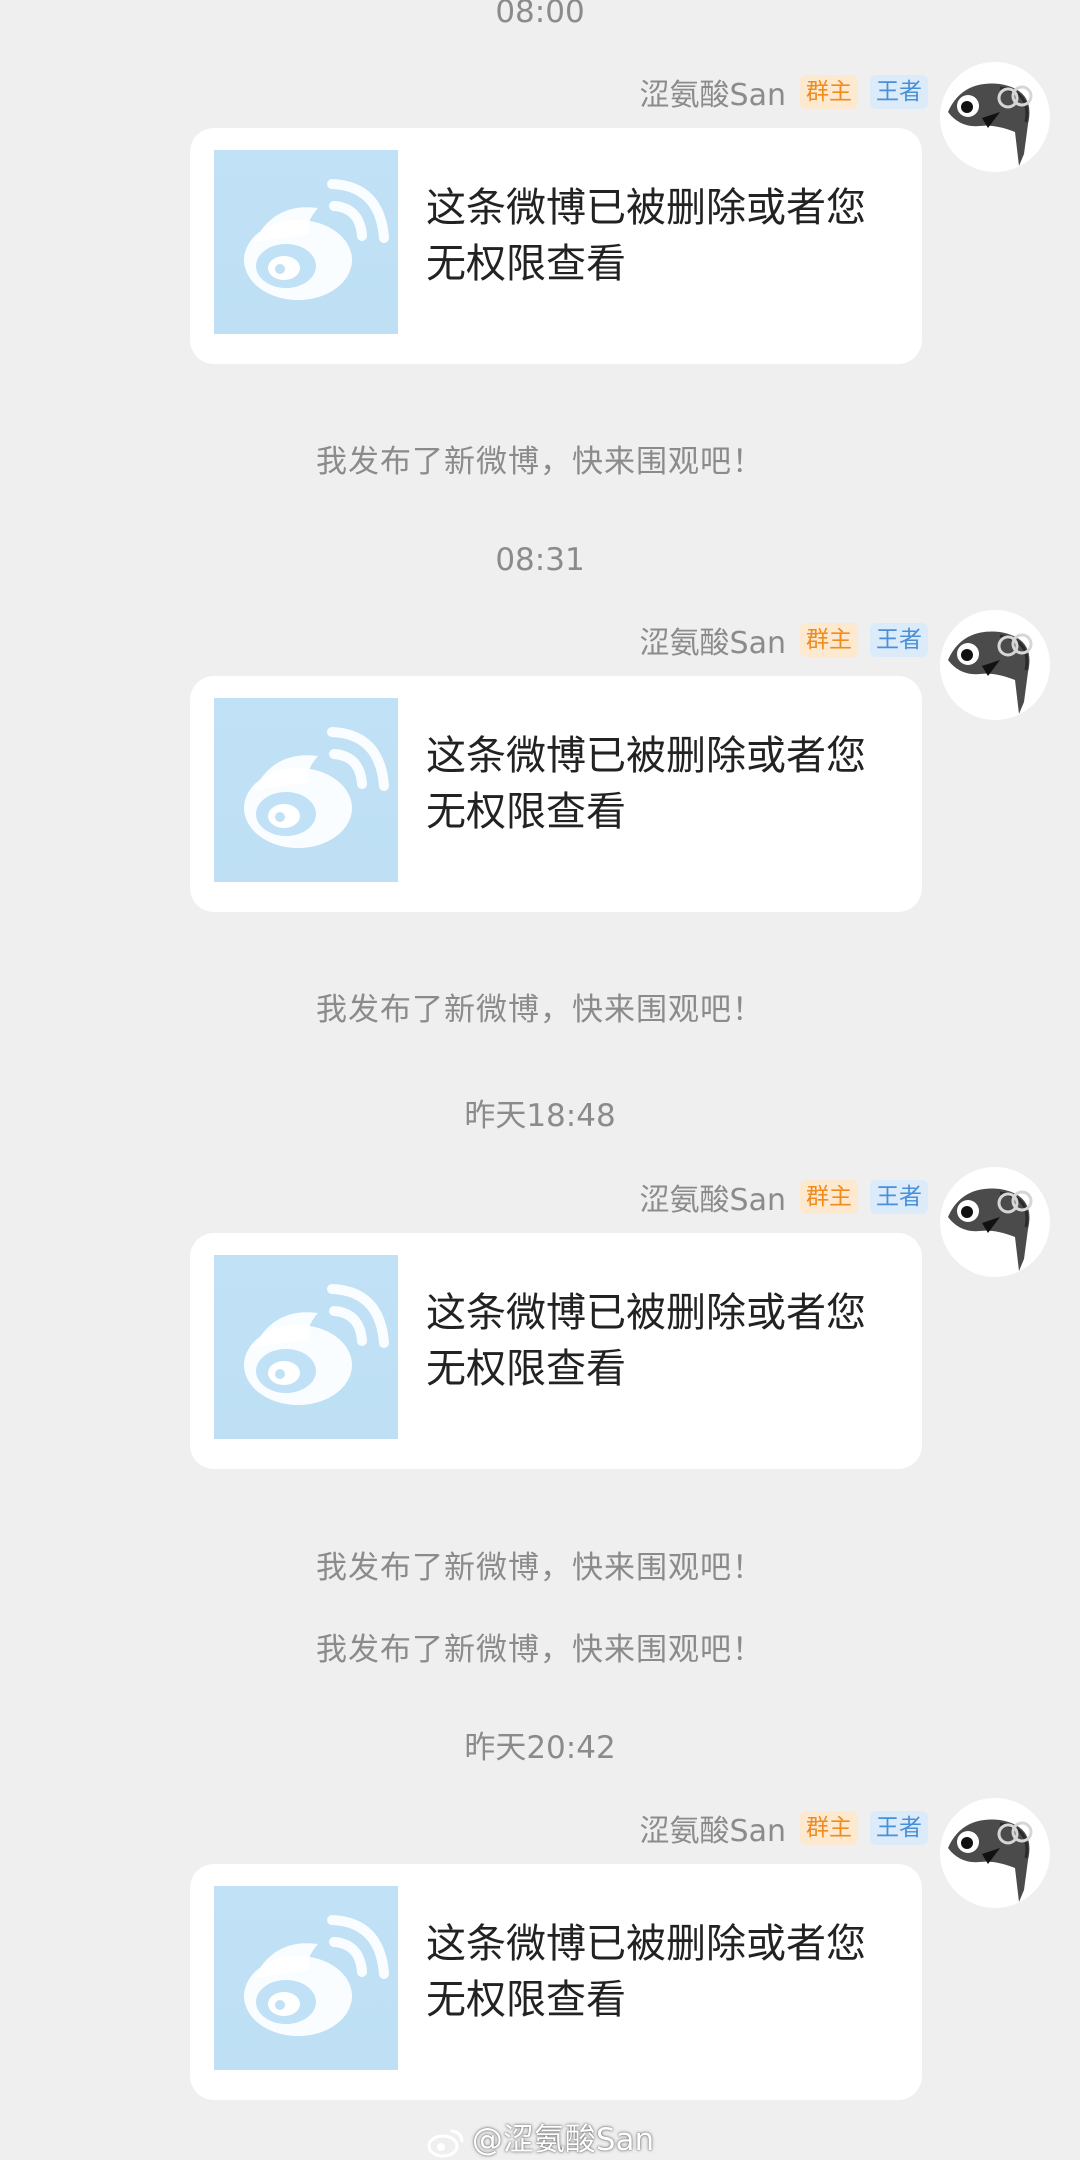  Describe the element at coordinates (563, 2140) in the screenshot. I see `watermark-text: @涩氨酸San` at that location.